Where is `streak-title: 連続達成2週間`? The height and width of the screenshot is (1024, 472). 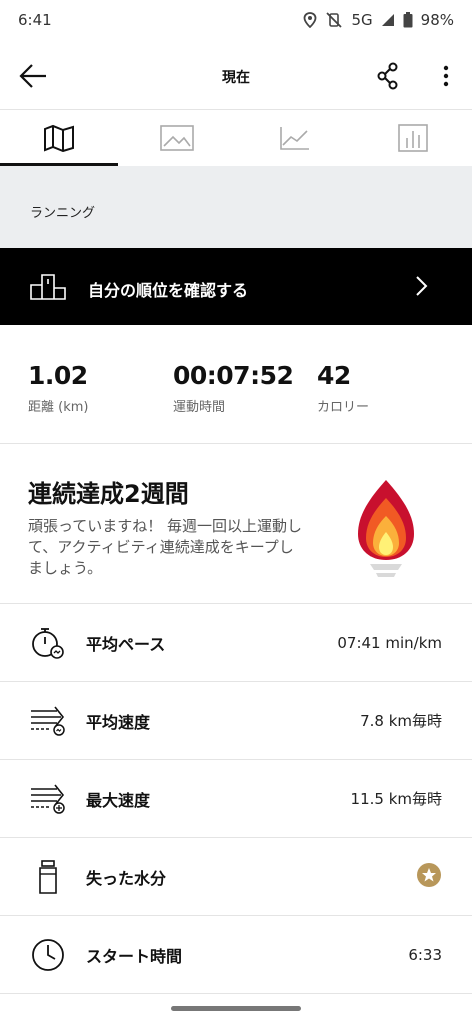 streak-title: 連続達成2週間 is located at coordinates (108, 494).